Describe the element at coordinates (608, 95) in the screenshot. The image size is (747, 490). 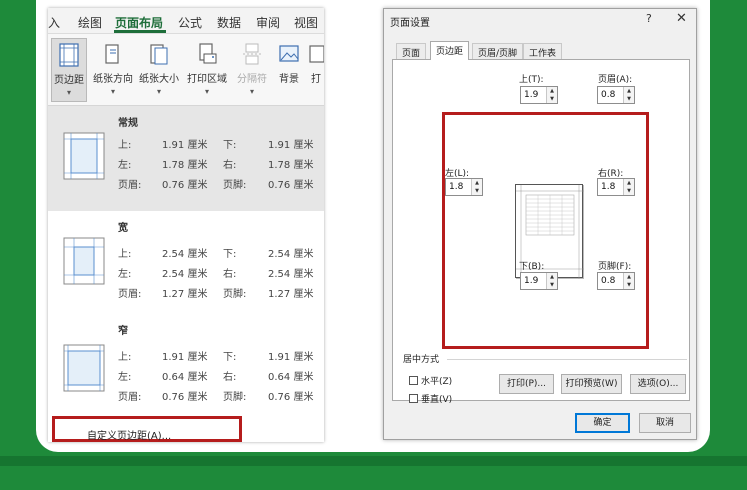
I see `header-margin-value: 0.8` at that location.